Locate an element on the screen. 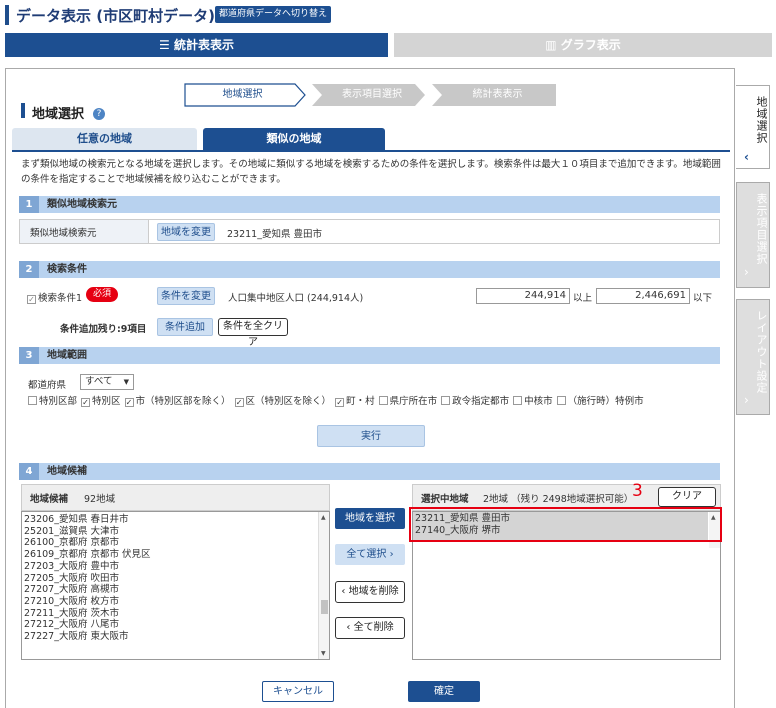 This screenshot has height=708, width=776. header: データ表示 (市区町村データ) 都道府県データへ切り替え is located at coordinates (388, 15).